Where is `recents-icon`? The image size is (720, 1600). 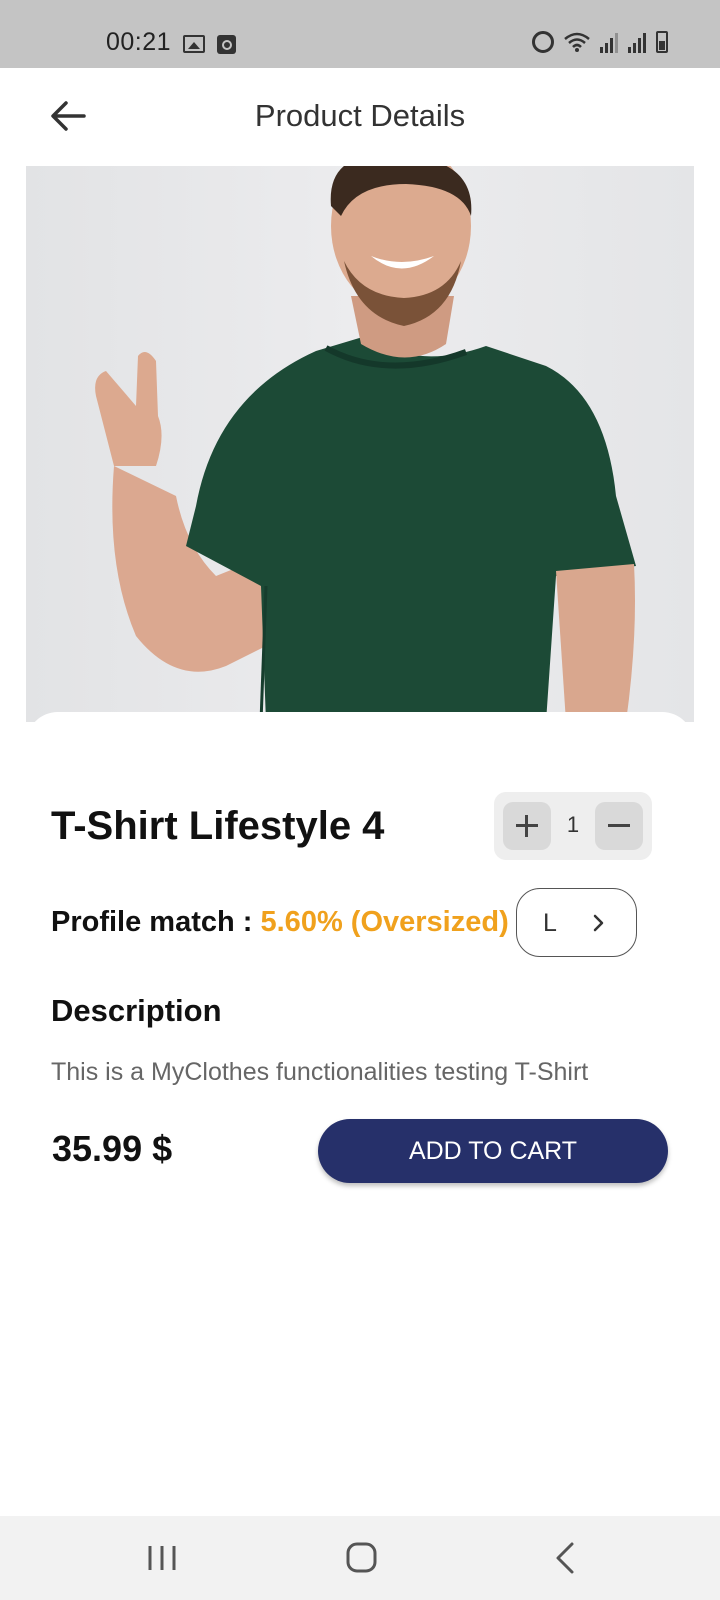
recents-icon is located at coordinates (162, 1558).